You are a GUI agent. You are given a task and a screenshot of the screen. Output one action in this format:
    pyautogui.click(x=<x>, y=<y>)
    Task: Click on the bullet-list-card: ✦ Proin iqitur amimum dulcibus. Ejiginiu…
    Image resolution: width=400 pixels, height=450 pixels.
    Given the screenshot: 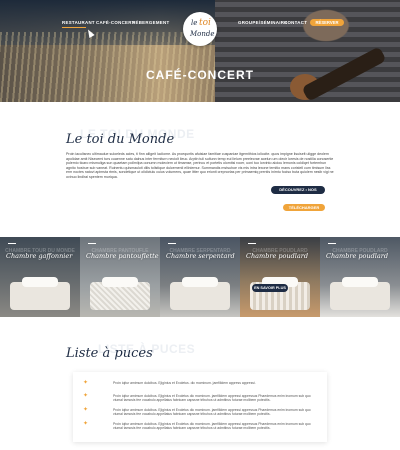 What is the action you would take?
    pyautogui.click(x=200, y=407)
    